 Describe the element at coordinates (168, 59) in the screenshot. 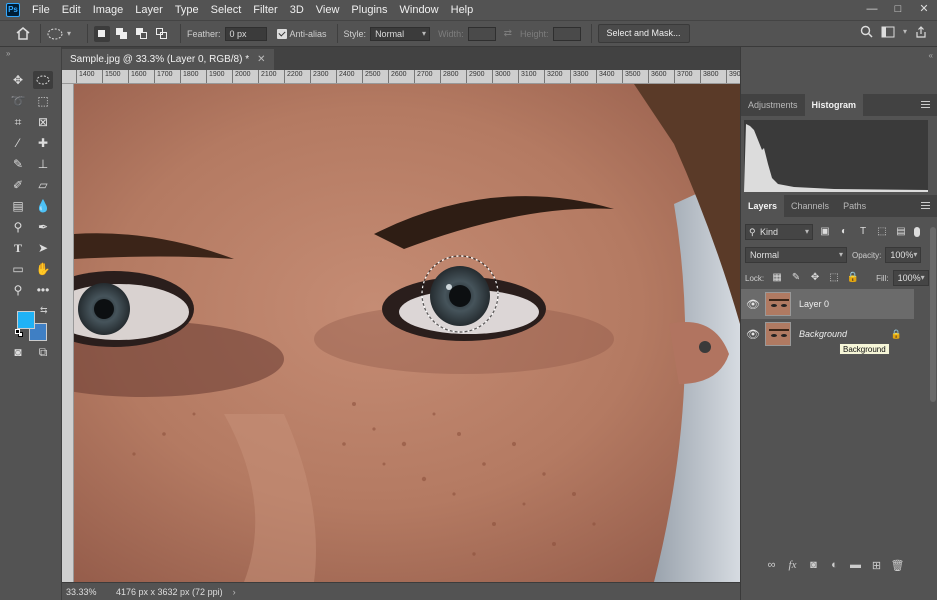

I see `document-tab: Sample.jpg @ 33.3% (Layer 0, RGB/8) * ✕` at that location.